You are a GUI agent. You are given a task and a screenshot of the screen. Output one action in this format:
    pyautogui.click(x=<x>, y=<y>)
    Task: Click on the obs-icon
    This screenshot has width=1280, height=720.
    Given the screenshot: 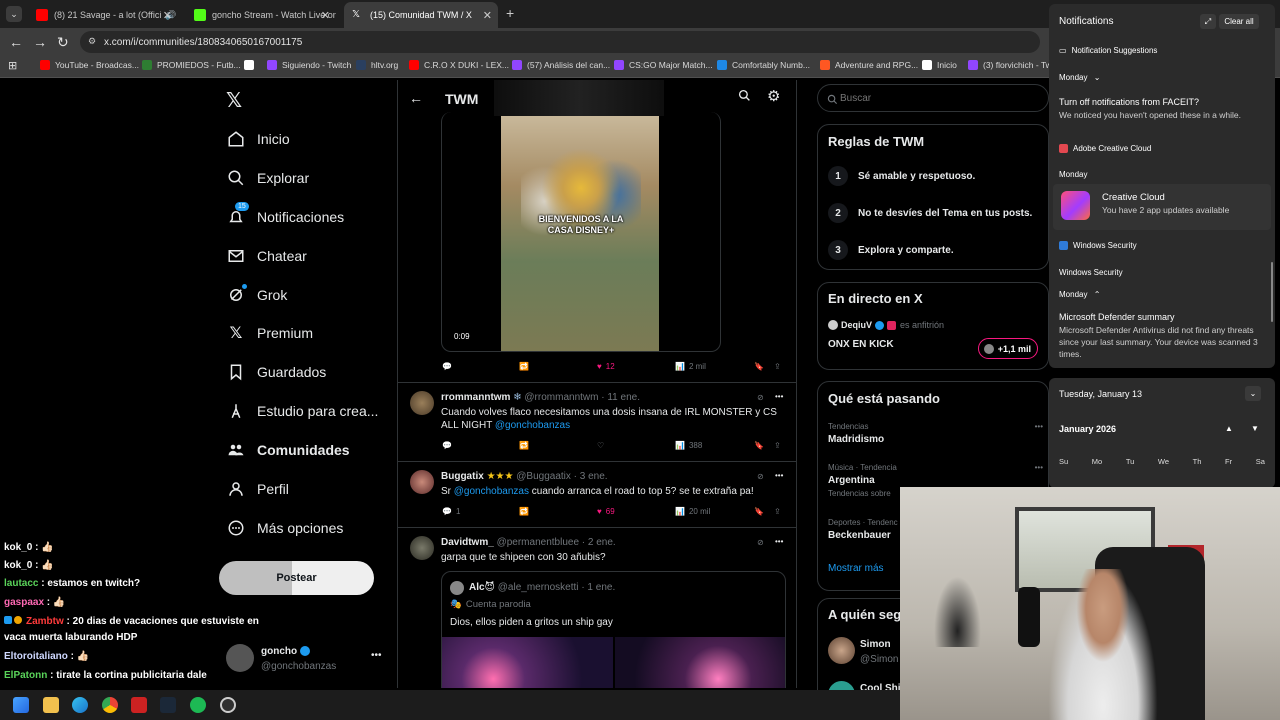 What is the action you would take?
    pyautogui.click(x=228, y=705)
    